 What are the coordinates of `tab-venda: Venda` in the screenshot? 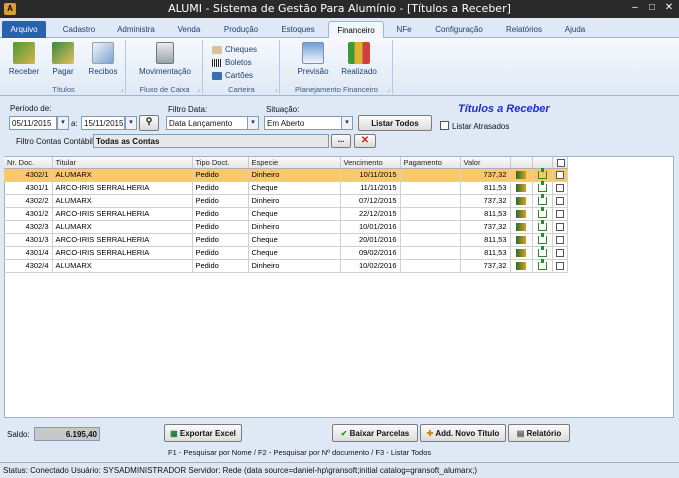 It's located at (189, 29).